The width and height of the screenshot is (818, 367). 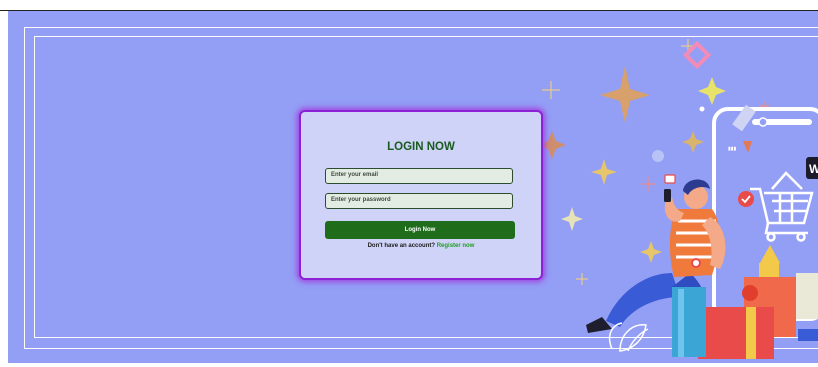 I want to click on register-prompt-text: Don't have an account?, so click(x=401, y=246).